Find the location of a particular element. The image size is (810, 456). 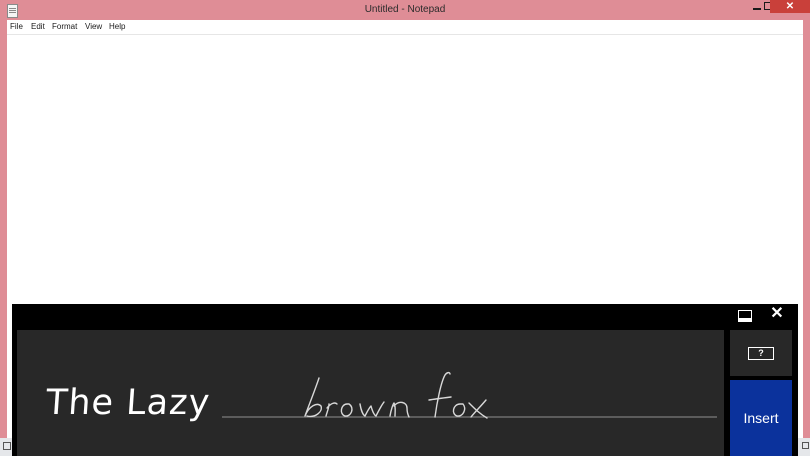

taskbar-left-icon is located at coordinates (6, 447).